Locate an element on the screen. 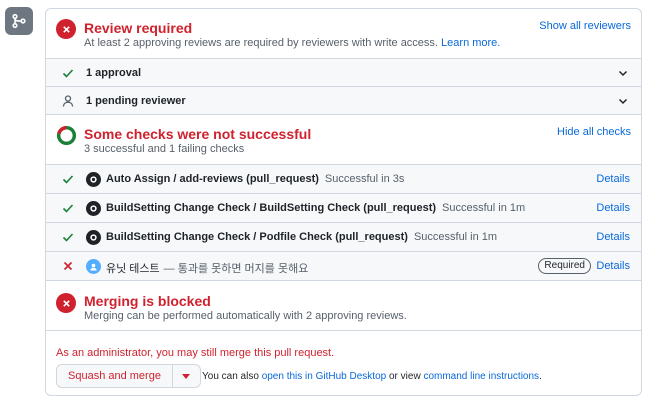 This screenshot has width=650, height=405. git-merge-icon is located at coordinates (19, 21).